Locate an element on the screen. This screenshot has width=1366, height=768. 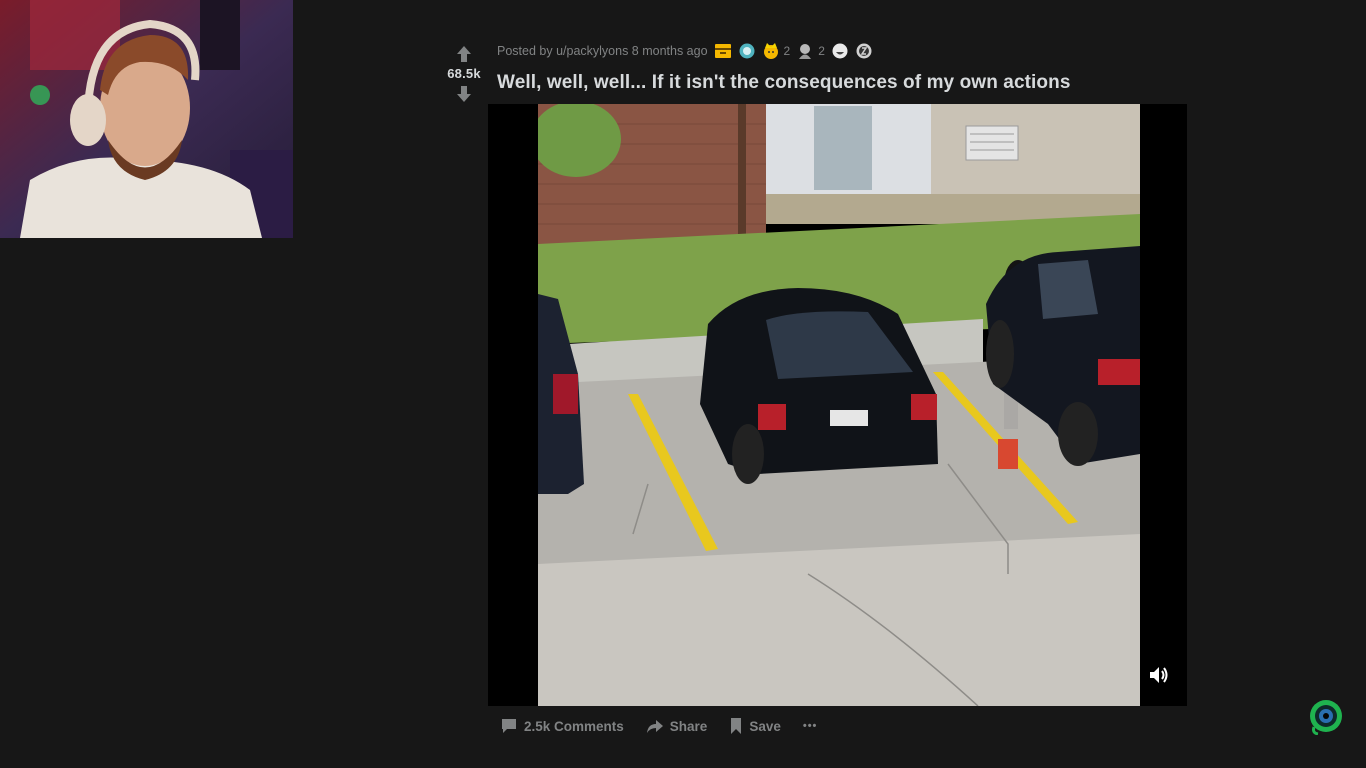
more-options-button: ••• is located at coordinates (810, 726).